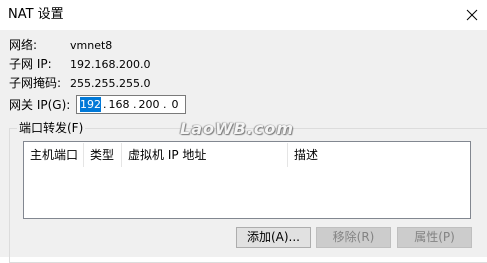 This screenshot has height=263, width=487. I want to click on port-forwarding-label: 端口转发(F), so click(51, 128).